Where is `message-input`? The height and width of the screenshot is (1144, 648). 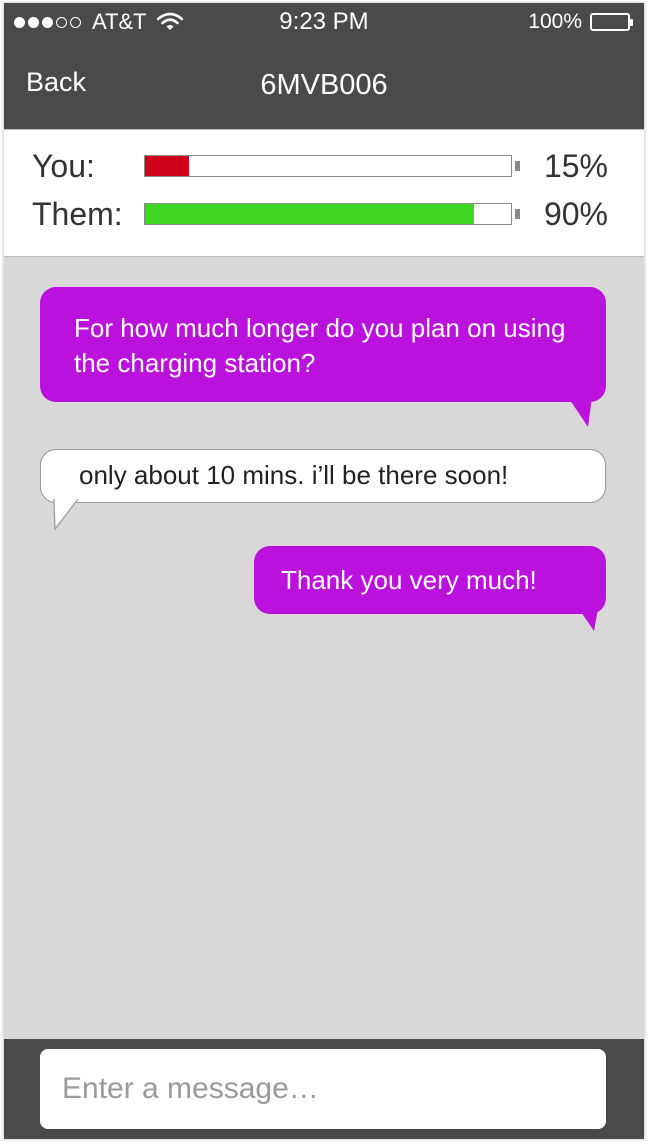
message-input is located at coordinates (323, 1089).